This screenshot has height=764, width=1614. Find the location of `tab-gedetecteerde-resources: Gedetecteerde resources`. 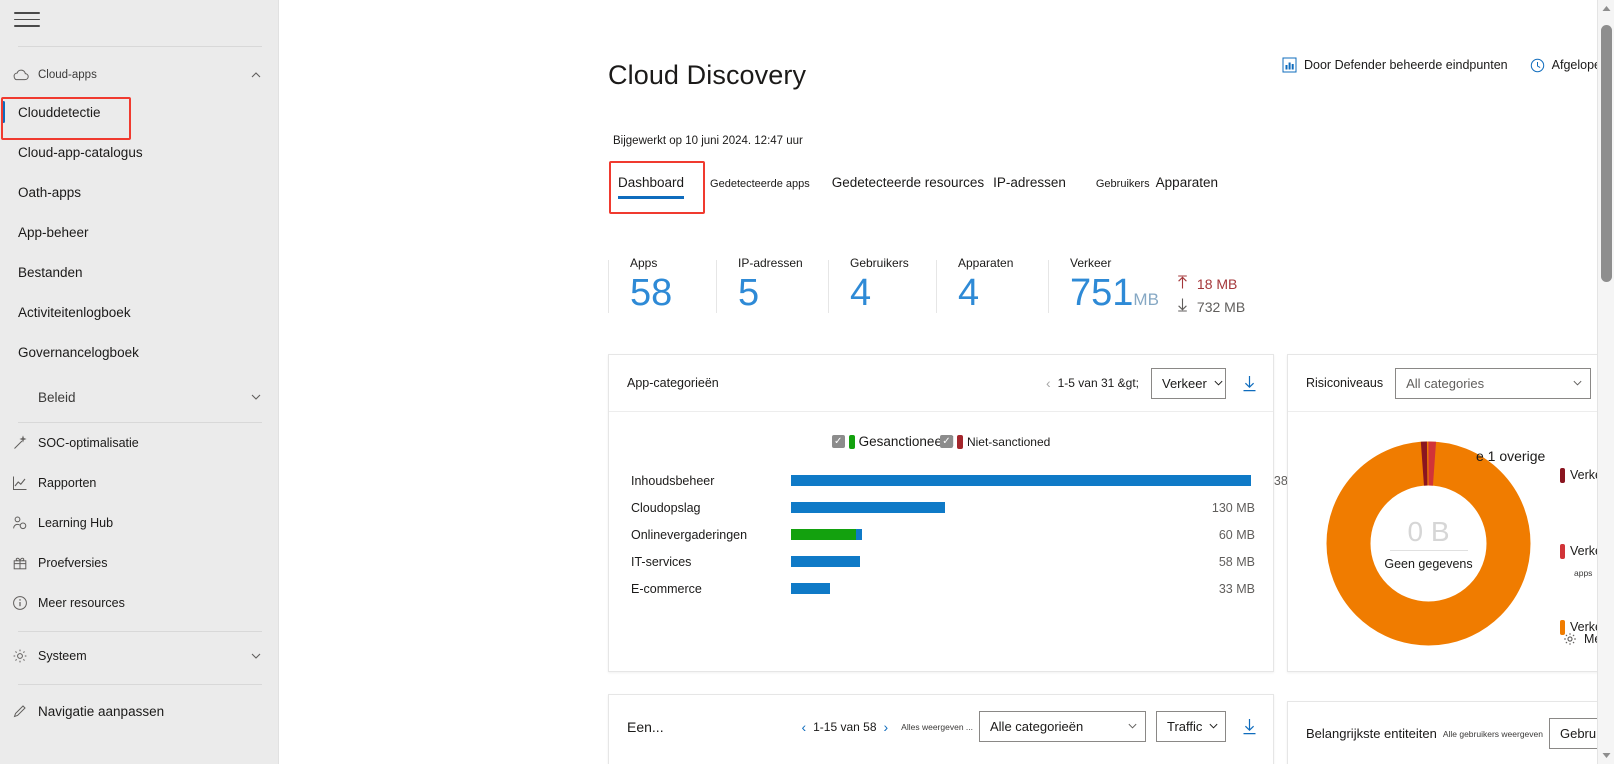

tab-gedetecteerde-resources: Gedetecteerde resources is located at coordinates (908, 187).